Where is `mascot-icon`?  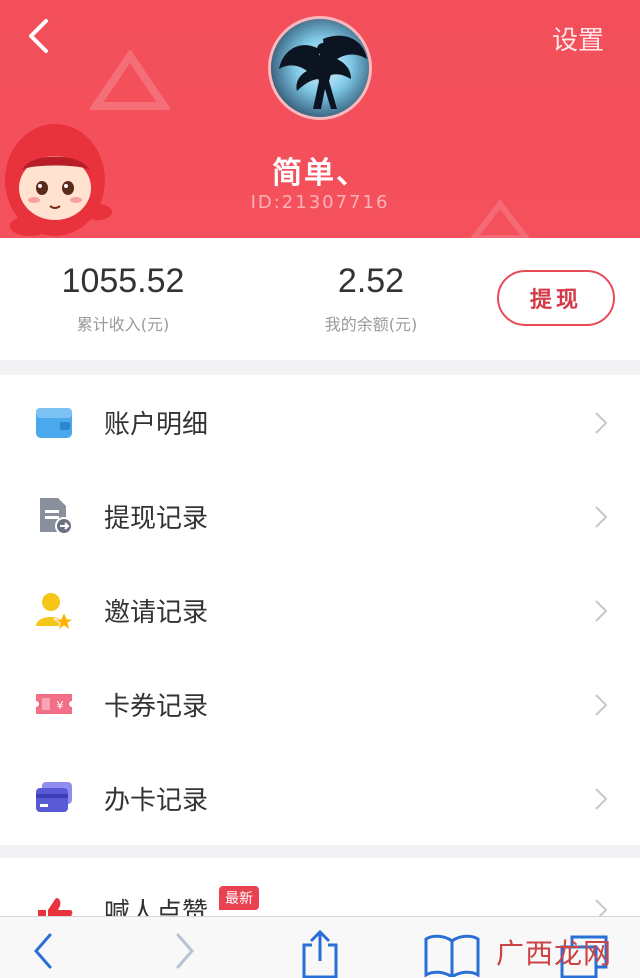 mascot-icon is located at coordinates (58, 180).